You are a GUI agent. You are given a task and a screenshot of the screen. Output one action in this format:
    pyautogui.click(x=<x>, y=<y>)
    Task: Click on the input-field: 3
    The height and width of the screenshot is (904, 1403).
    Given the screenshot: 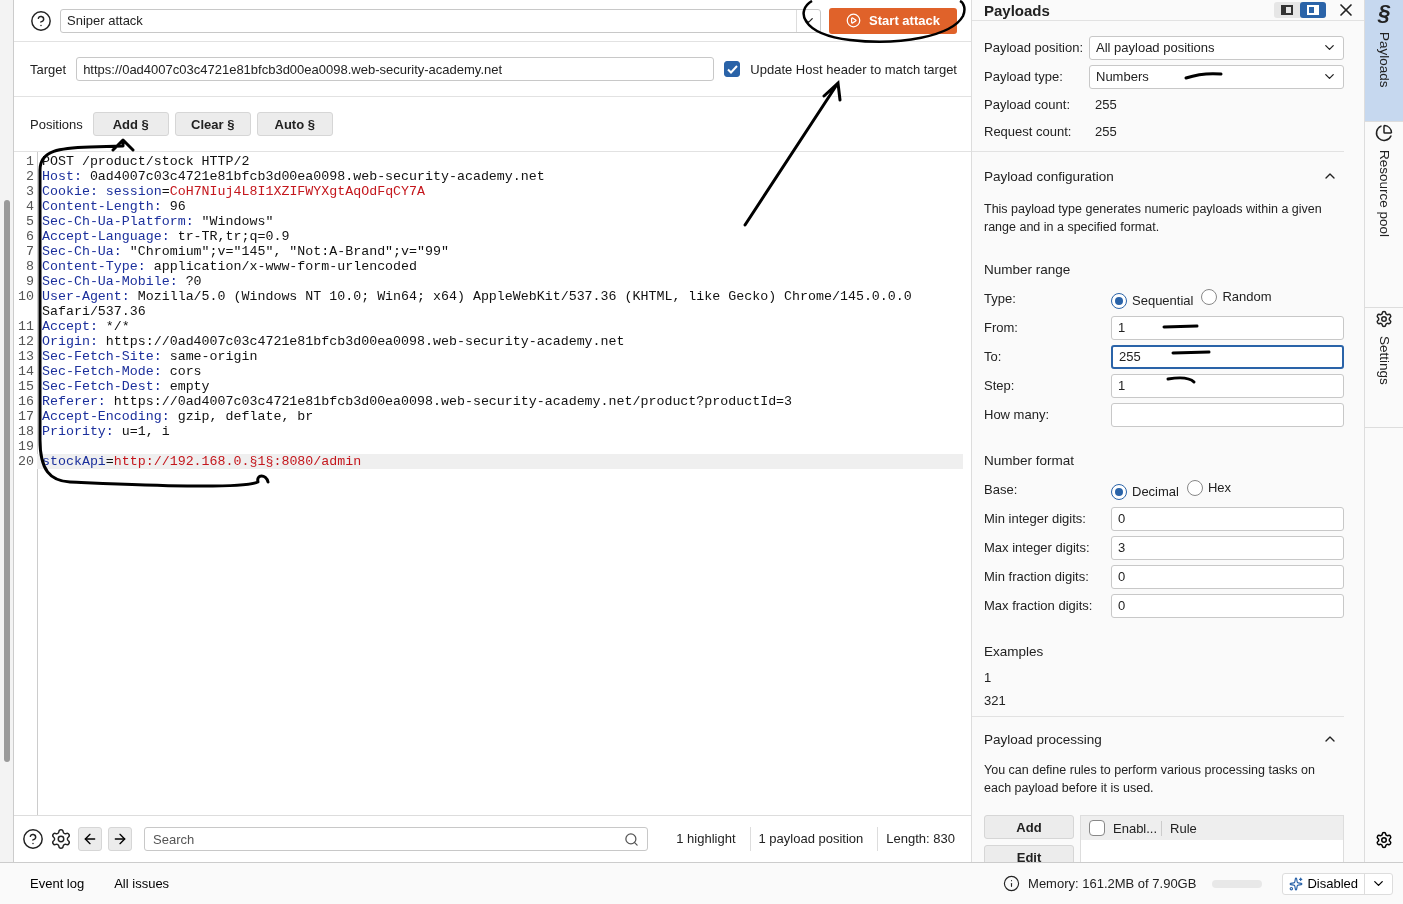 What is the action you would take?
    pyautogui.click(x=1227, y=547)
    